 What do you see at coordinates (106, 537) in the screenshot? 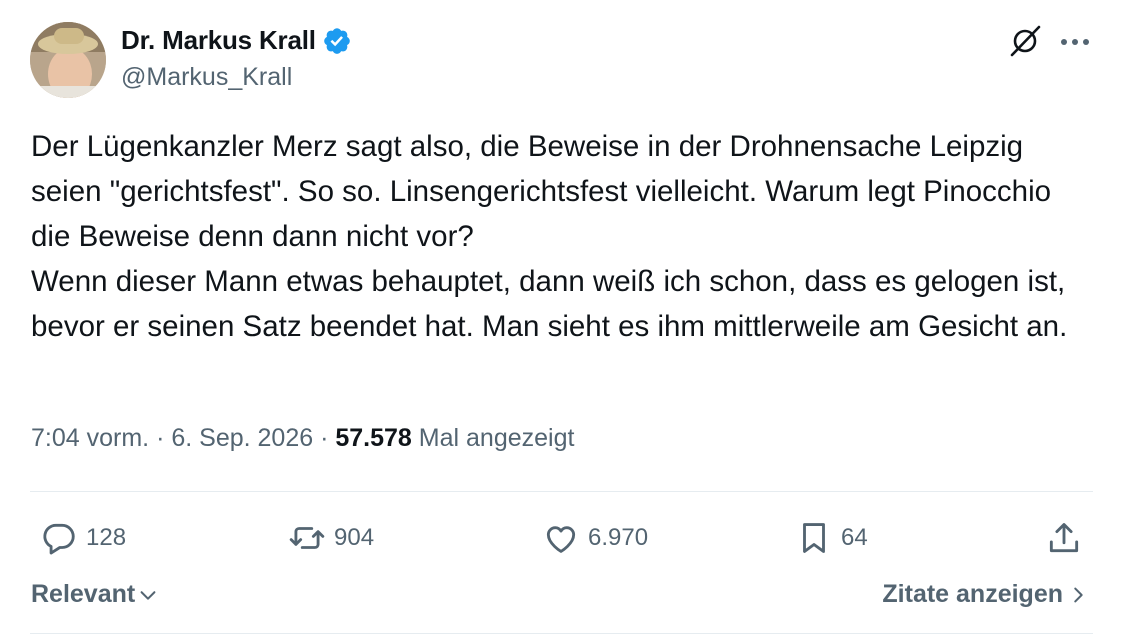
I see `reply-count: 128` at bounding box center [106, 537].